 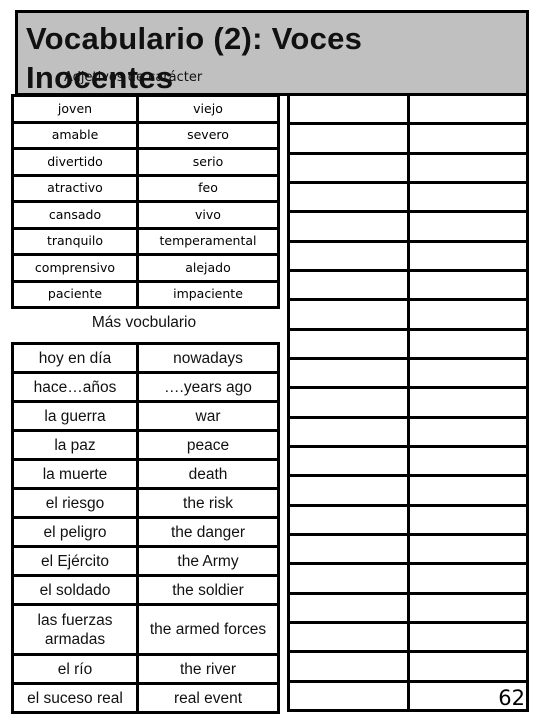 What do you see at coordinates (208, 162) in the screenshot?
I see `opposite-adjective-cell: serio` at bounding box center [208, 162].